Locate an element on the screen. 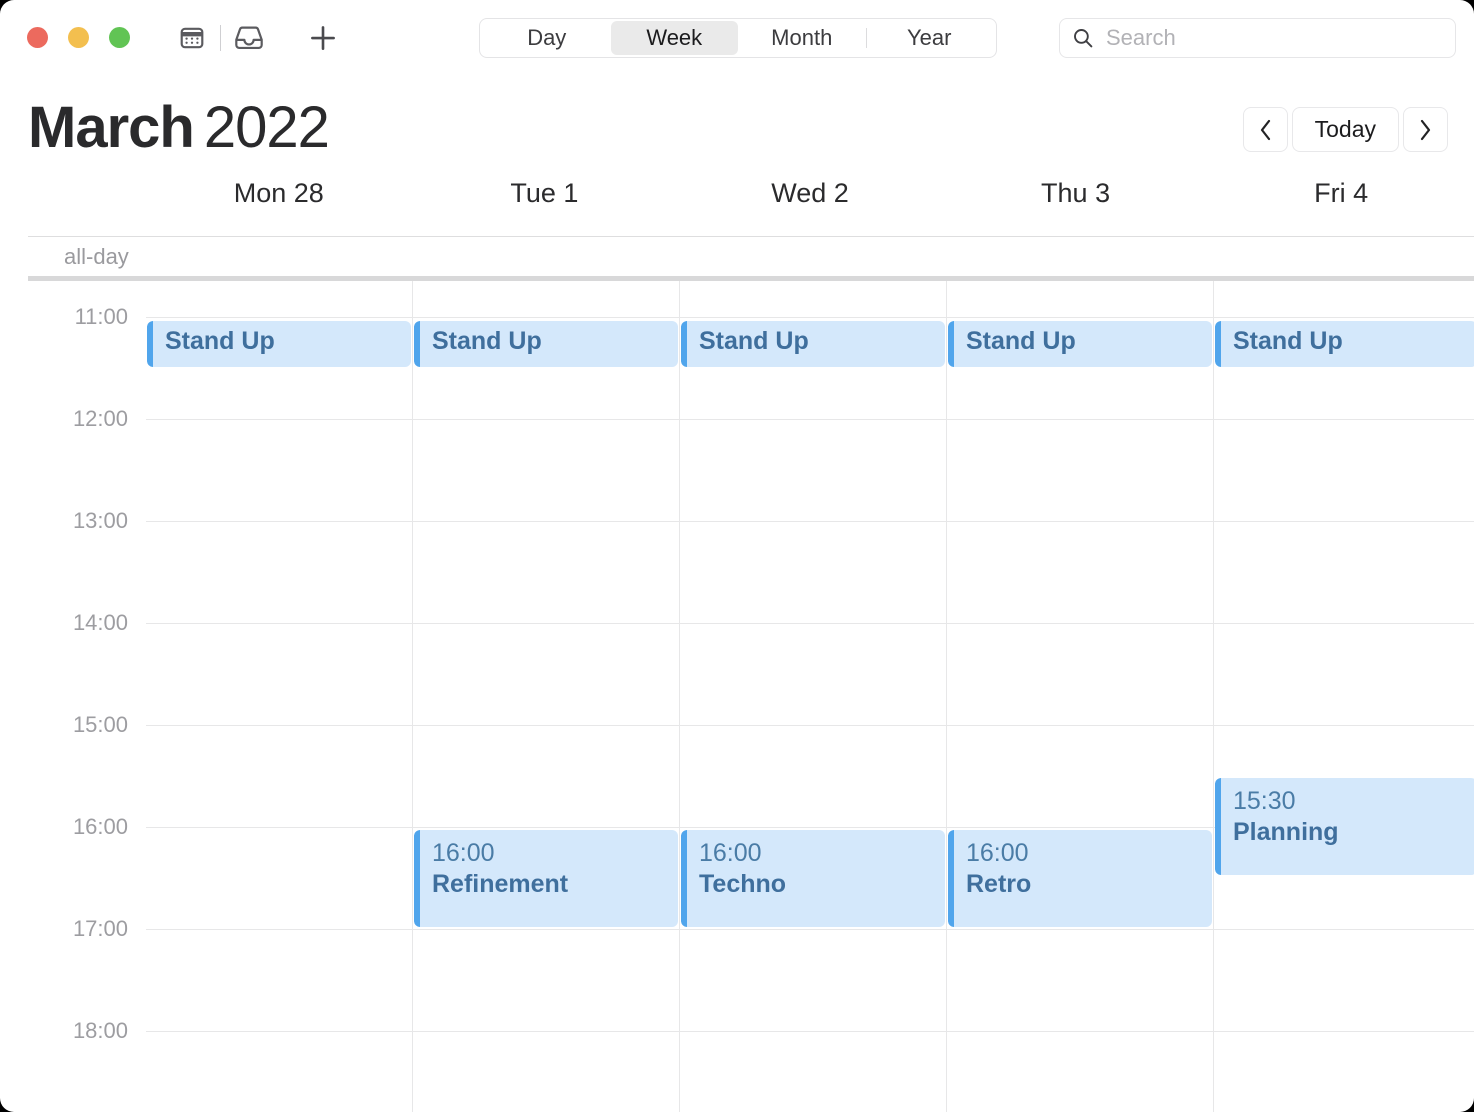 Image resolution: width=1474 pixels, height=1112 pixels. tab-day: Day is located at coordinates (547, 38).